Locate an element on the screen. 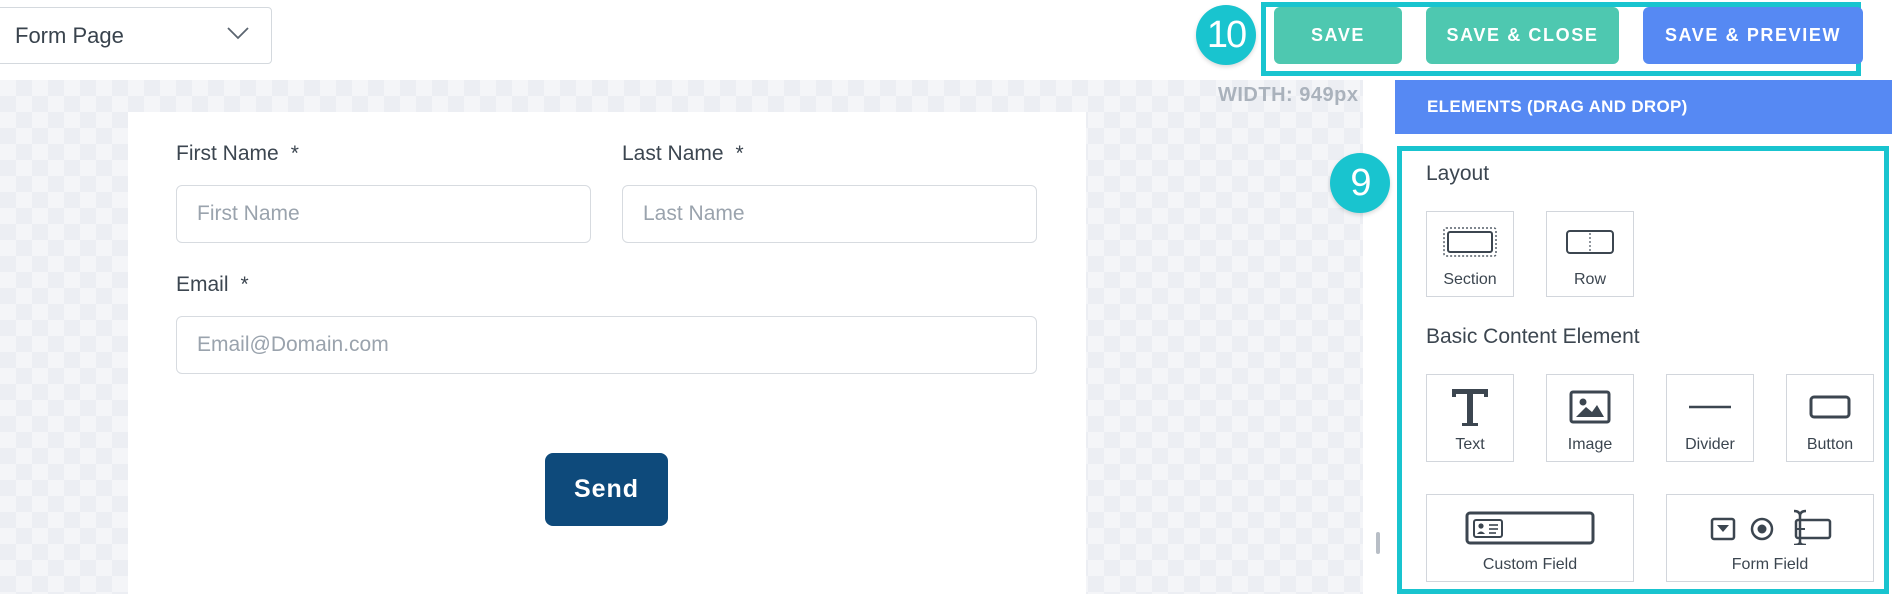  element-divider: Divider is located at coordinates (1710, 418).